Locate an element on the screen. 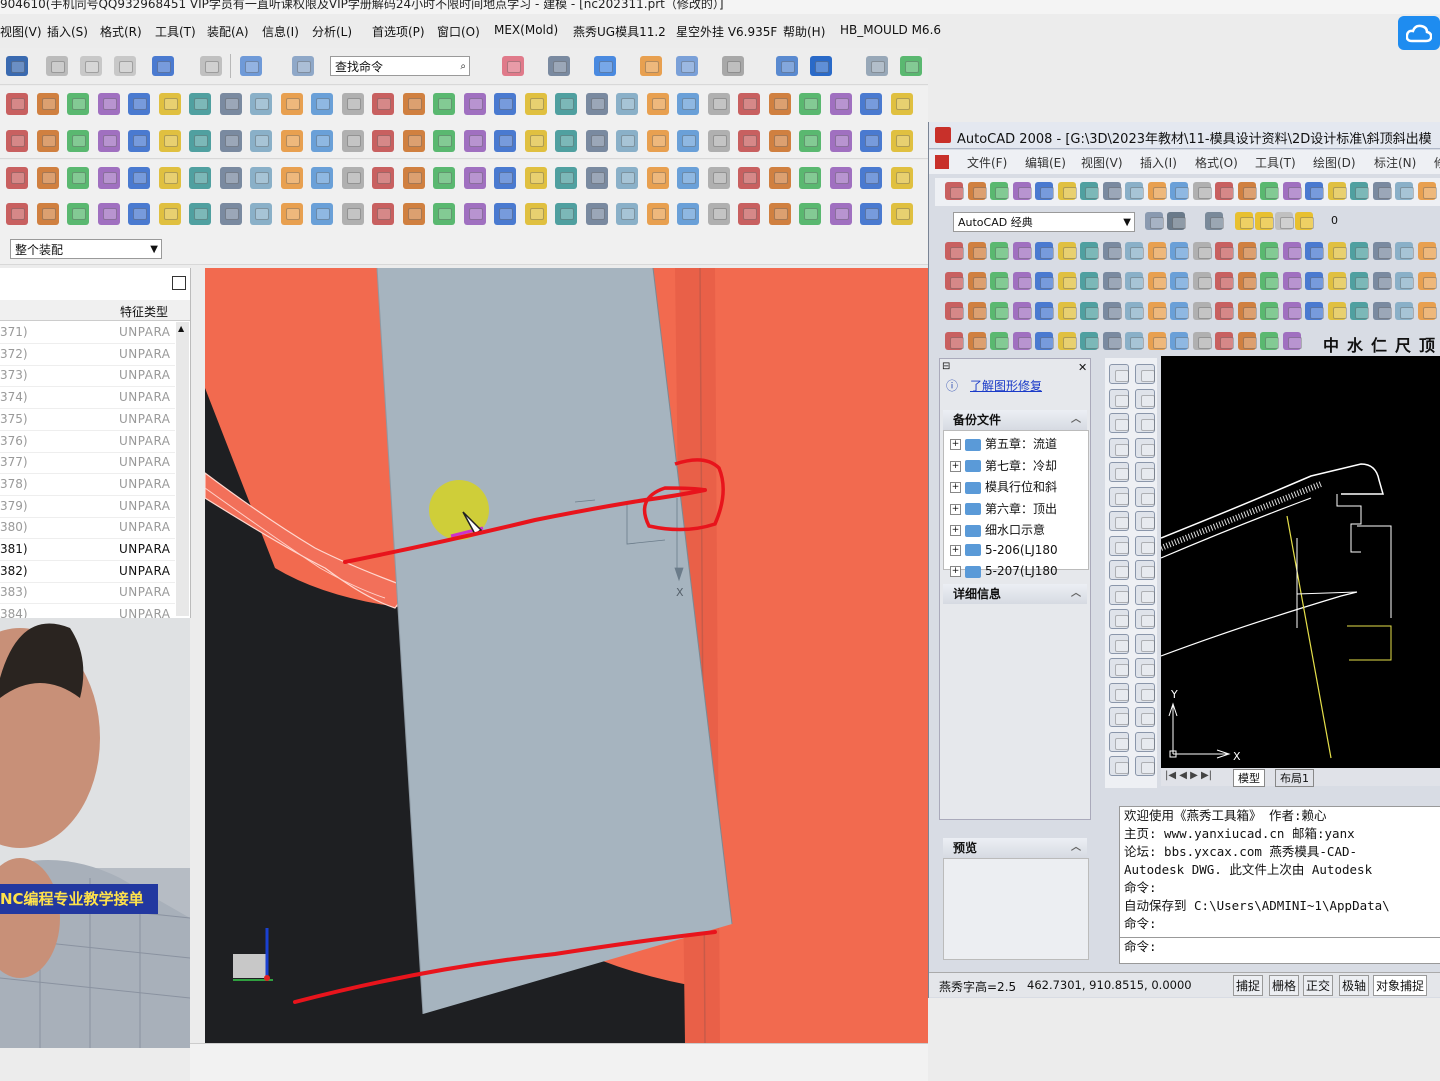  acad-menu-insert: 插入(I) is located at coordinates (1158, 162).